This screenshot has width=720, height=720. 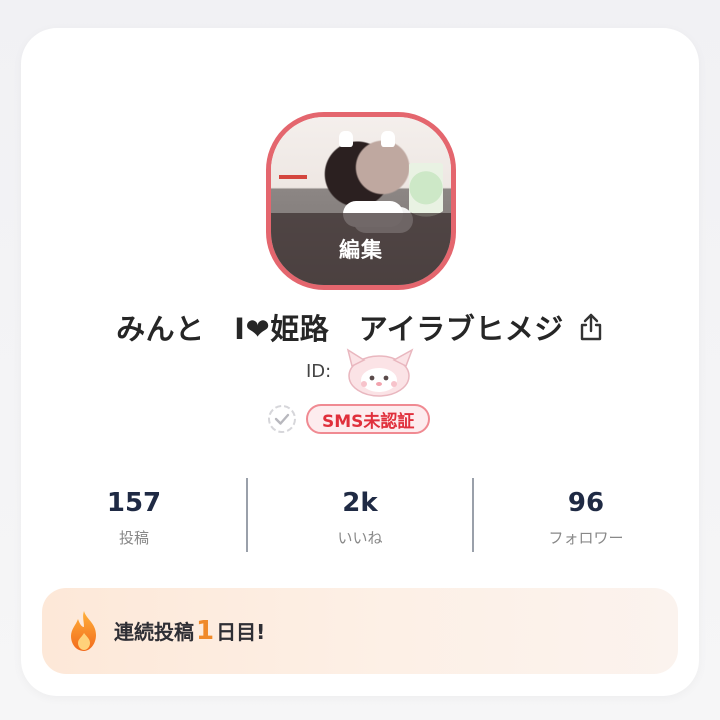 What do you see at coordinates (586, 503) in the screenshot?
I see `stat-value: 96` at bounding box center [586, 503].